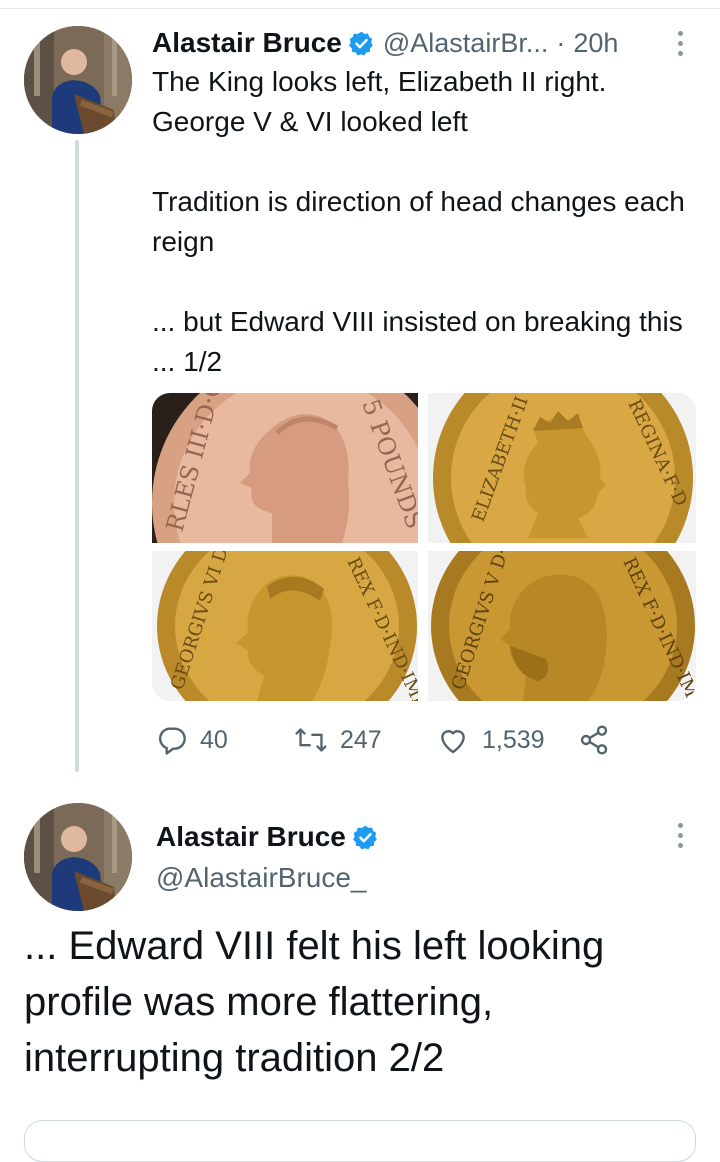 The height and width of the screenshot is (1162, 720). What do you see at coordinates (379, 81) in the screenshot?
I see `tweet-text-line: The King looks left, Elizabeth II right.` at bounding box center [379, 81].